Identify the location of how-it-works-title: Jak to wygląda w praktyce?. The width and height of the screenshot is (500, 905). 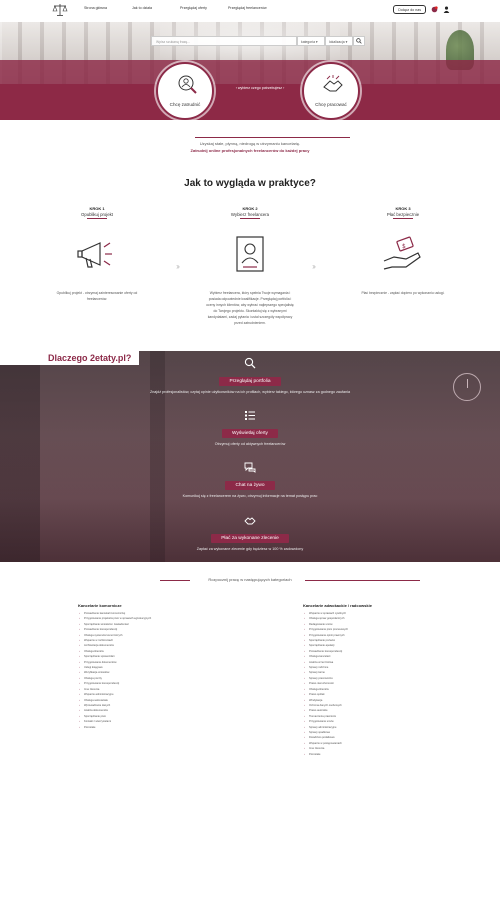
(250, 183).